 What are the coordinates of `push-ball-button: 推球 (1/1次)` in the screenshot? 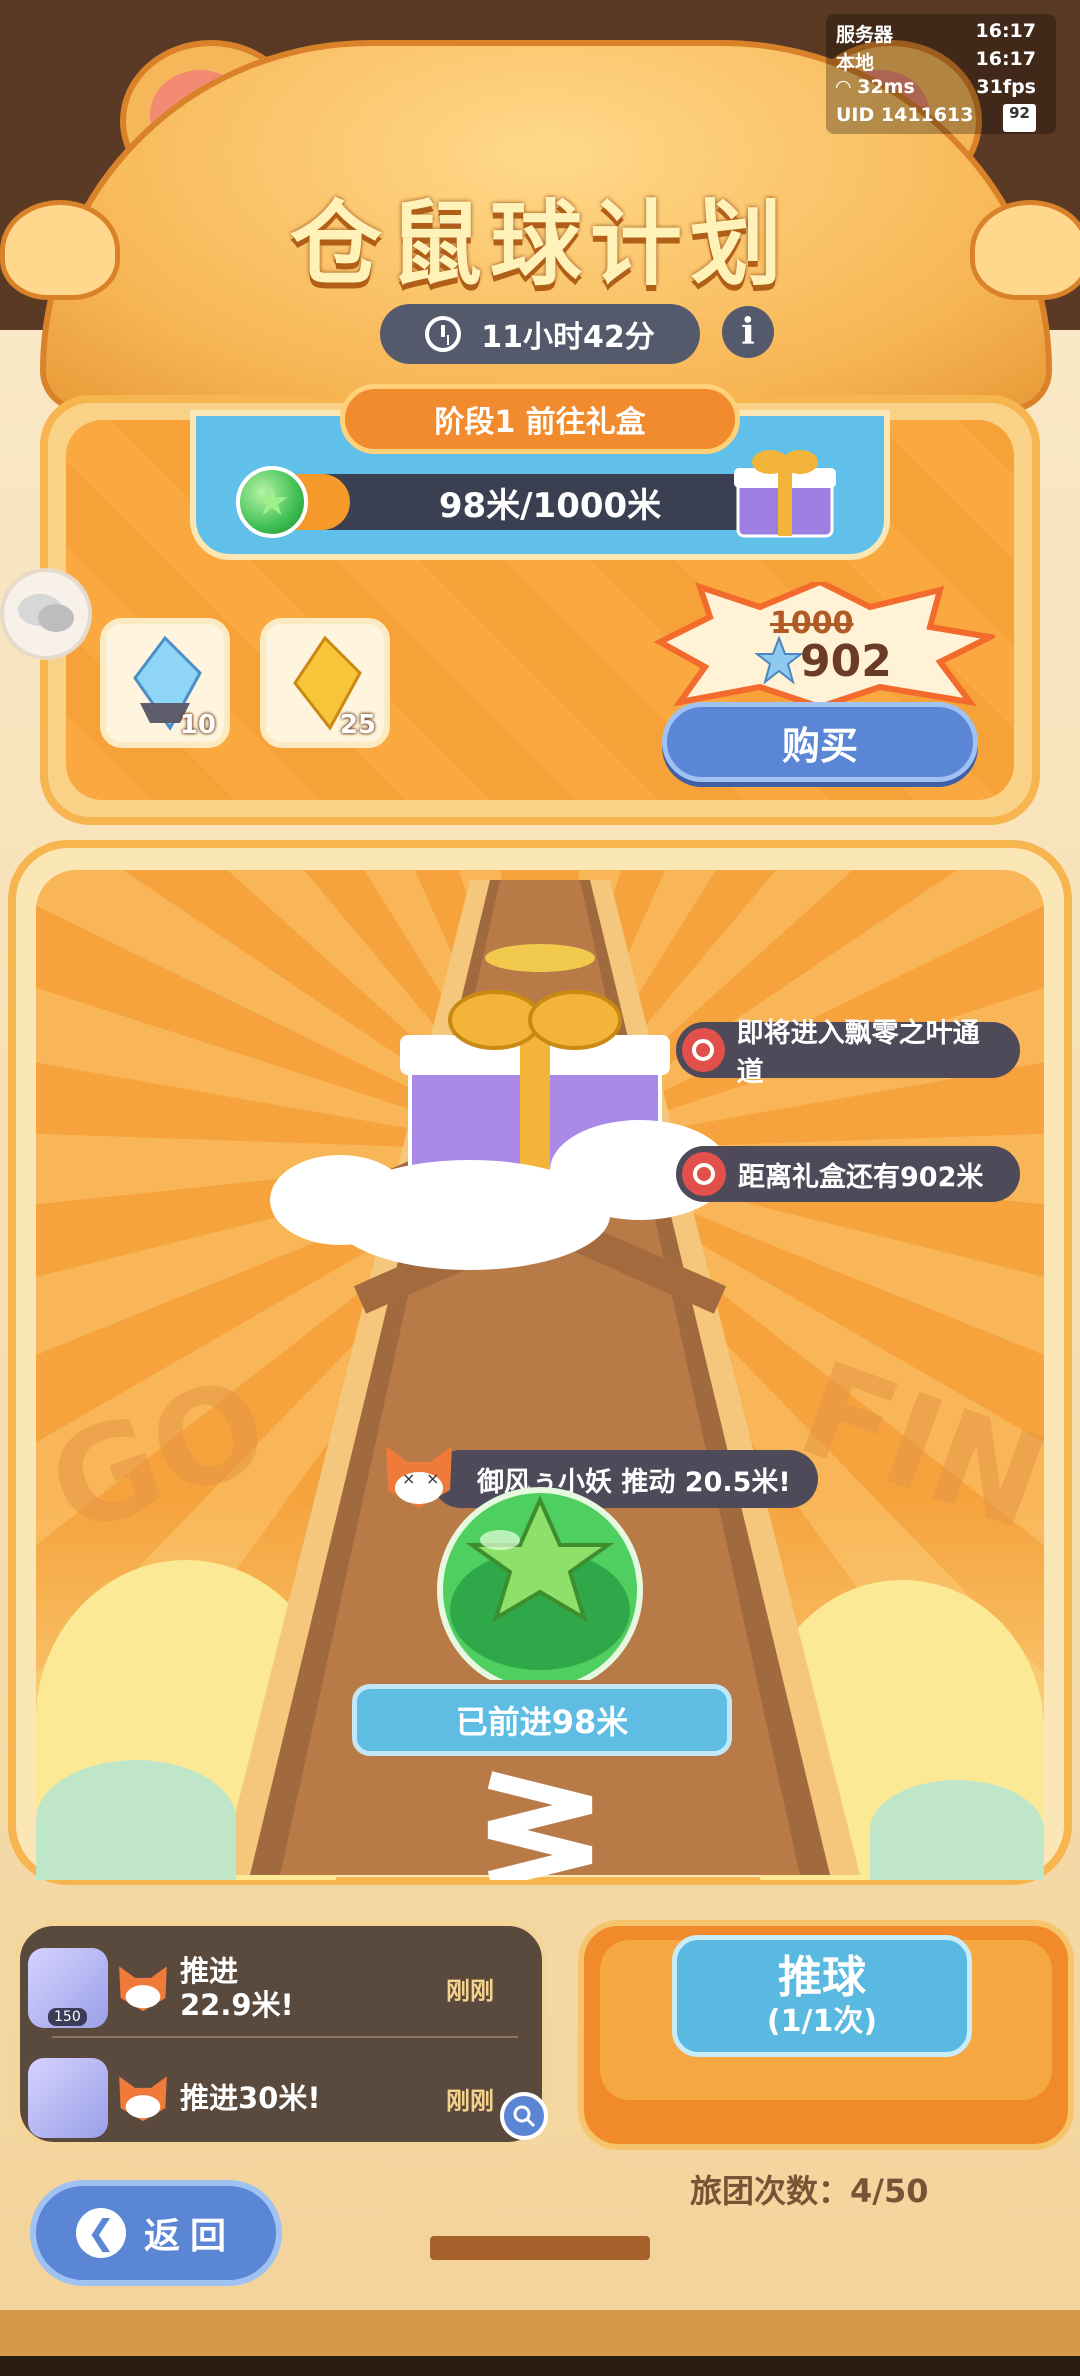 It's located at (822, 1996).